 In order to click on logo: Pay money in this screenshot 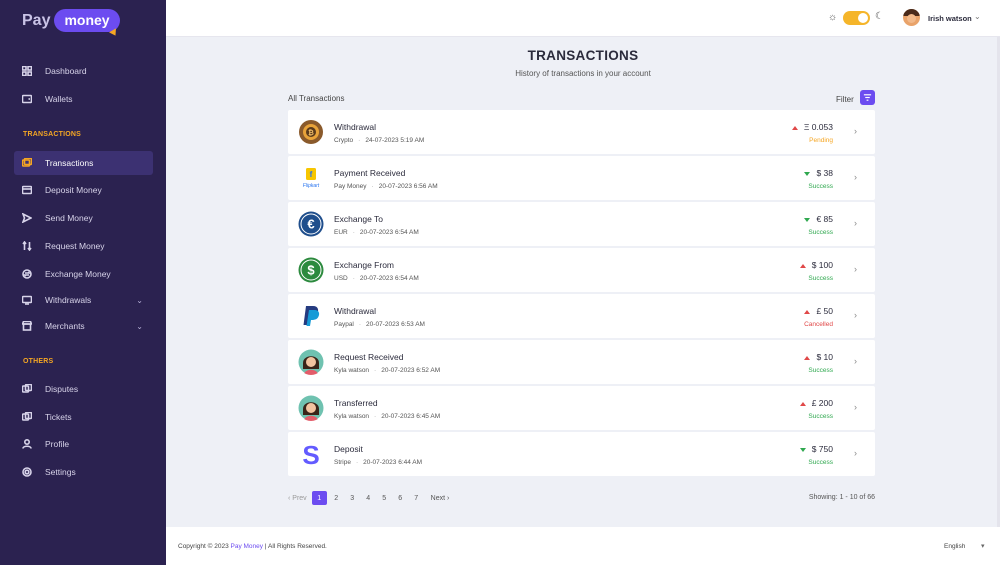, I will do `click(71, 20)`.